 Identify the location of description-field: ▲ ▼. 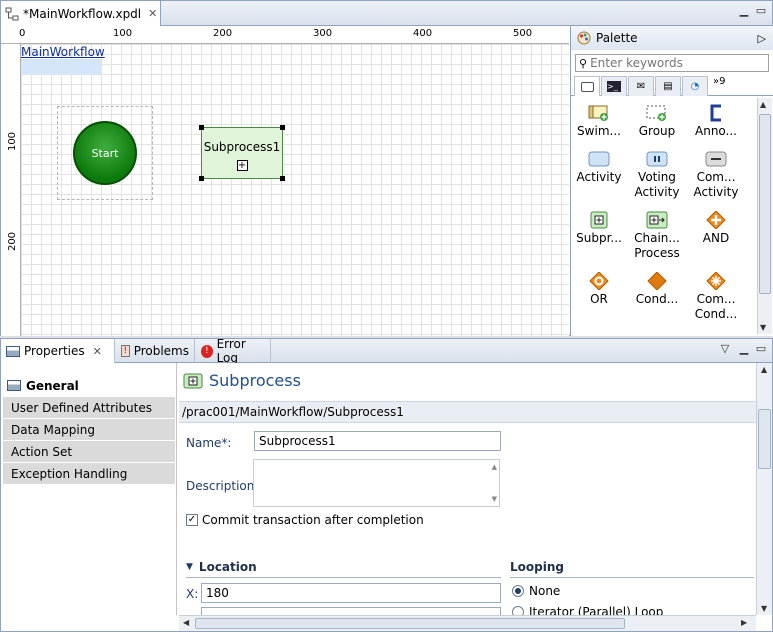
(376, 483).